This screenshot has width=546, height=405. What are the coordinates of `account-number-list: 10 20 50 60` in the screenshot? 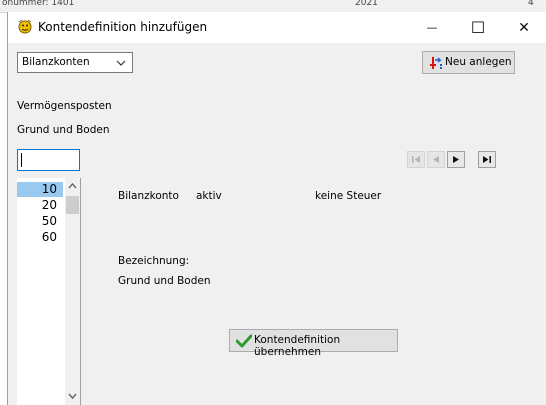 It's located at (49, 291).